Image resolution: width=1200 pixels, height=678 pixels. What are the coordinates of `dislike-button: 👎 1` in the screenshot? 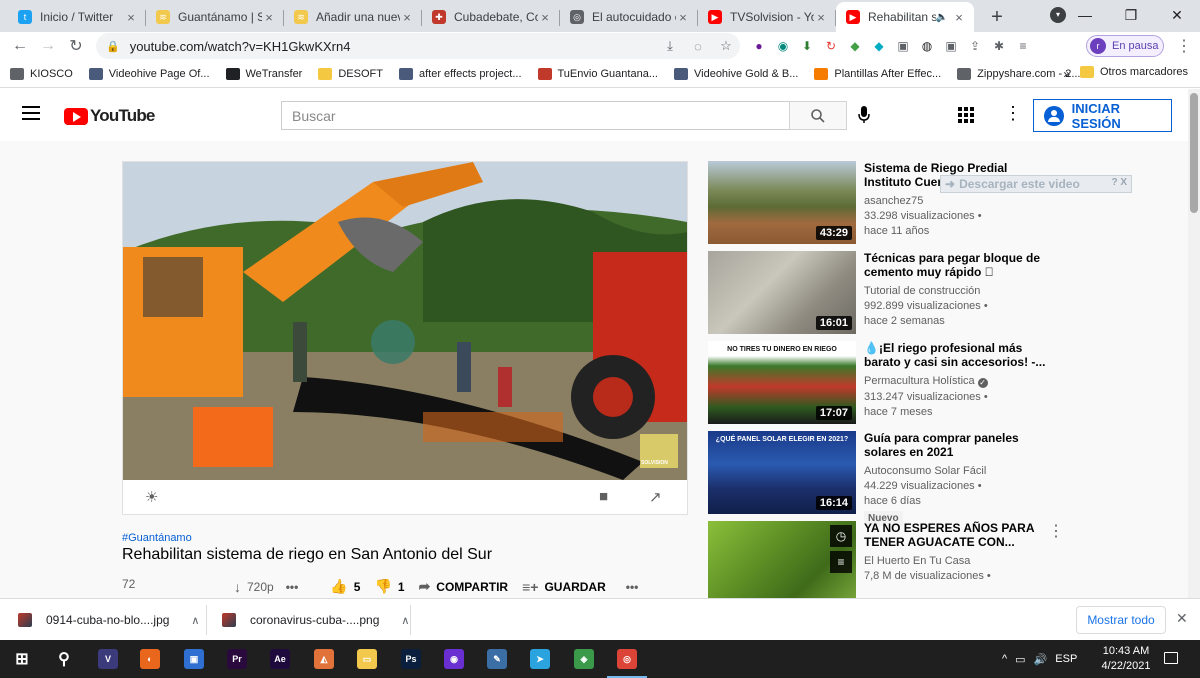 It's located at (389, 586).